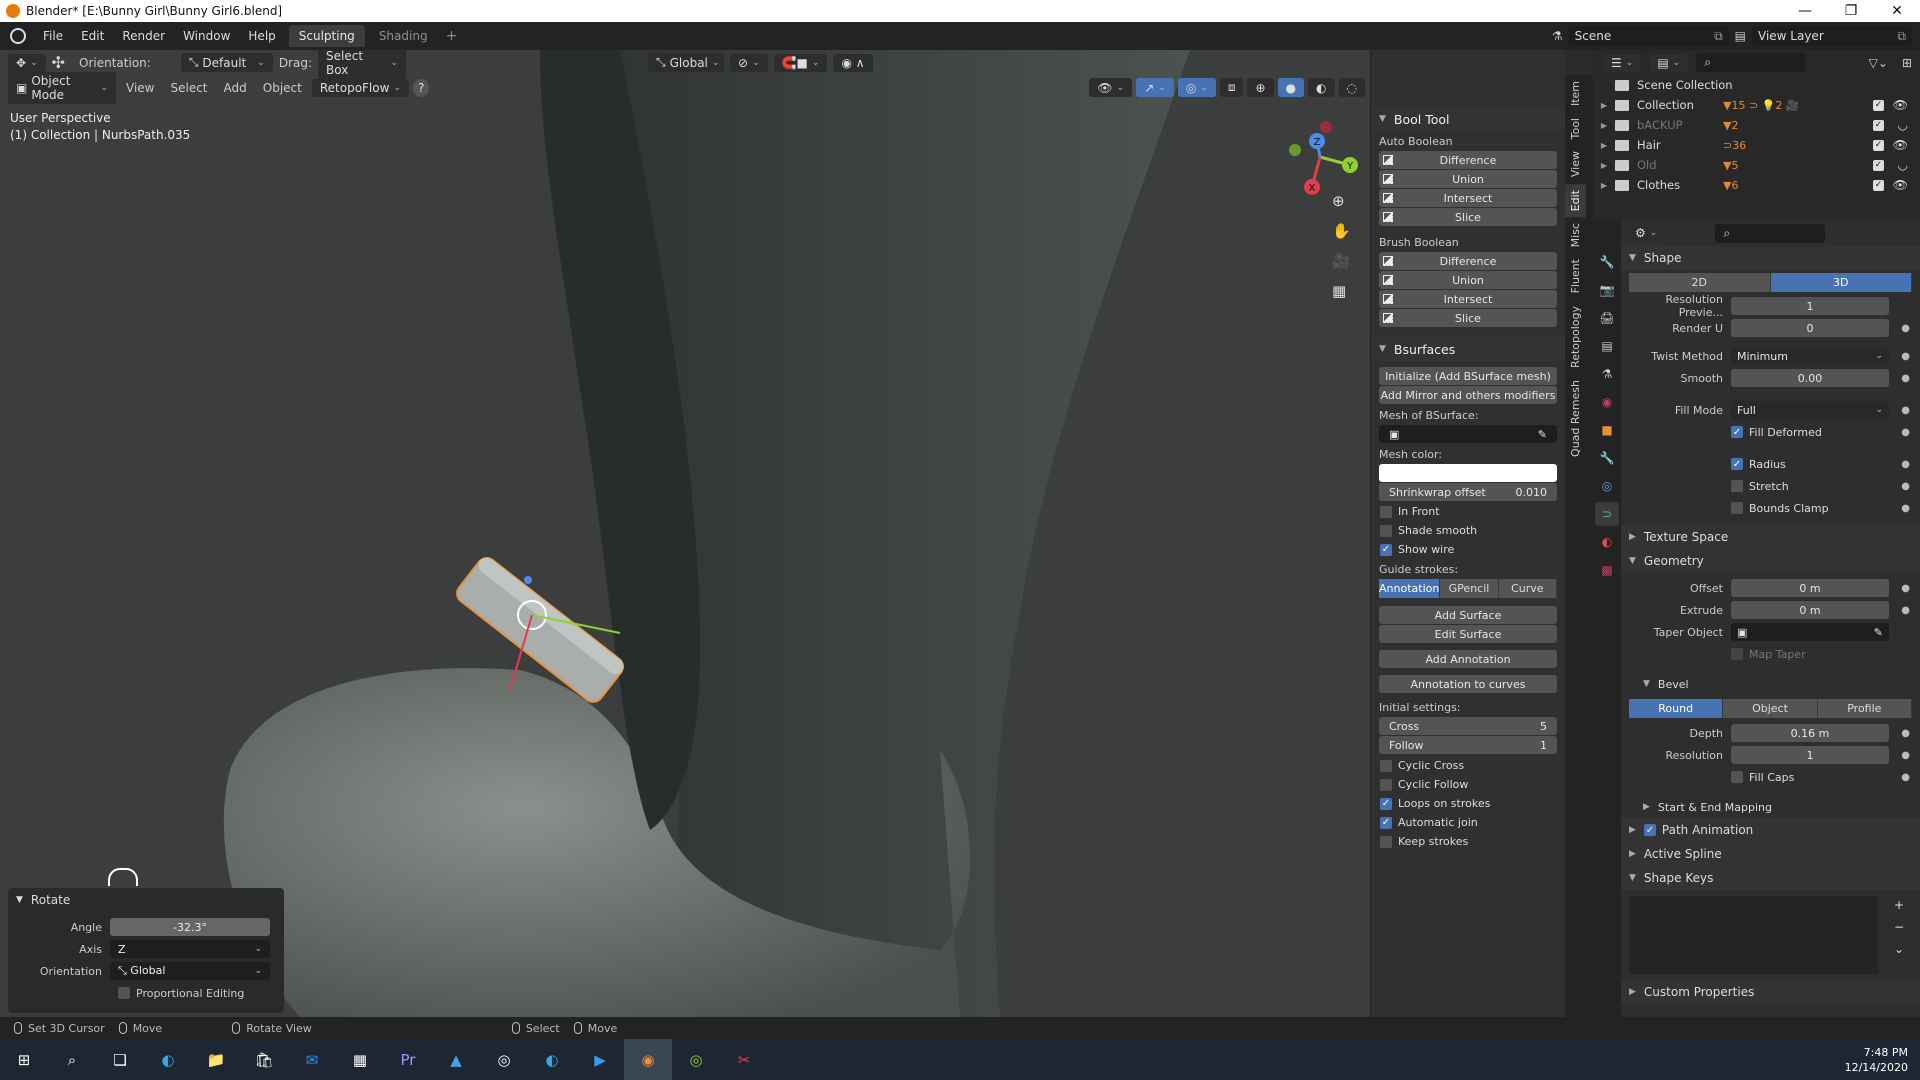  I want to click on outliner-search-input: ⌕, so click(1751, 62).